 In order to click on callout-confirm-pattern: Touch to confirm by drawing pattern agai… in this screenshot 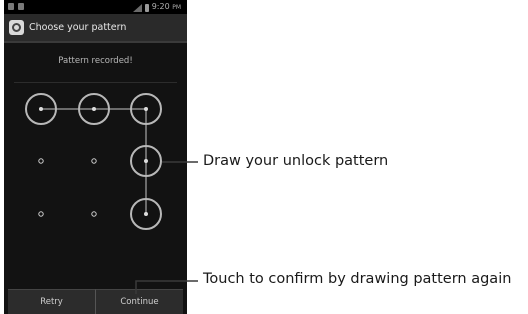, I will do `click(357, 279)`.